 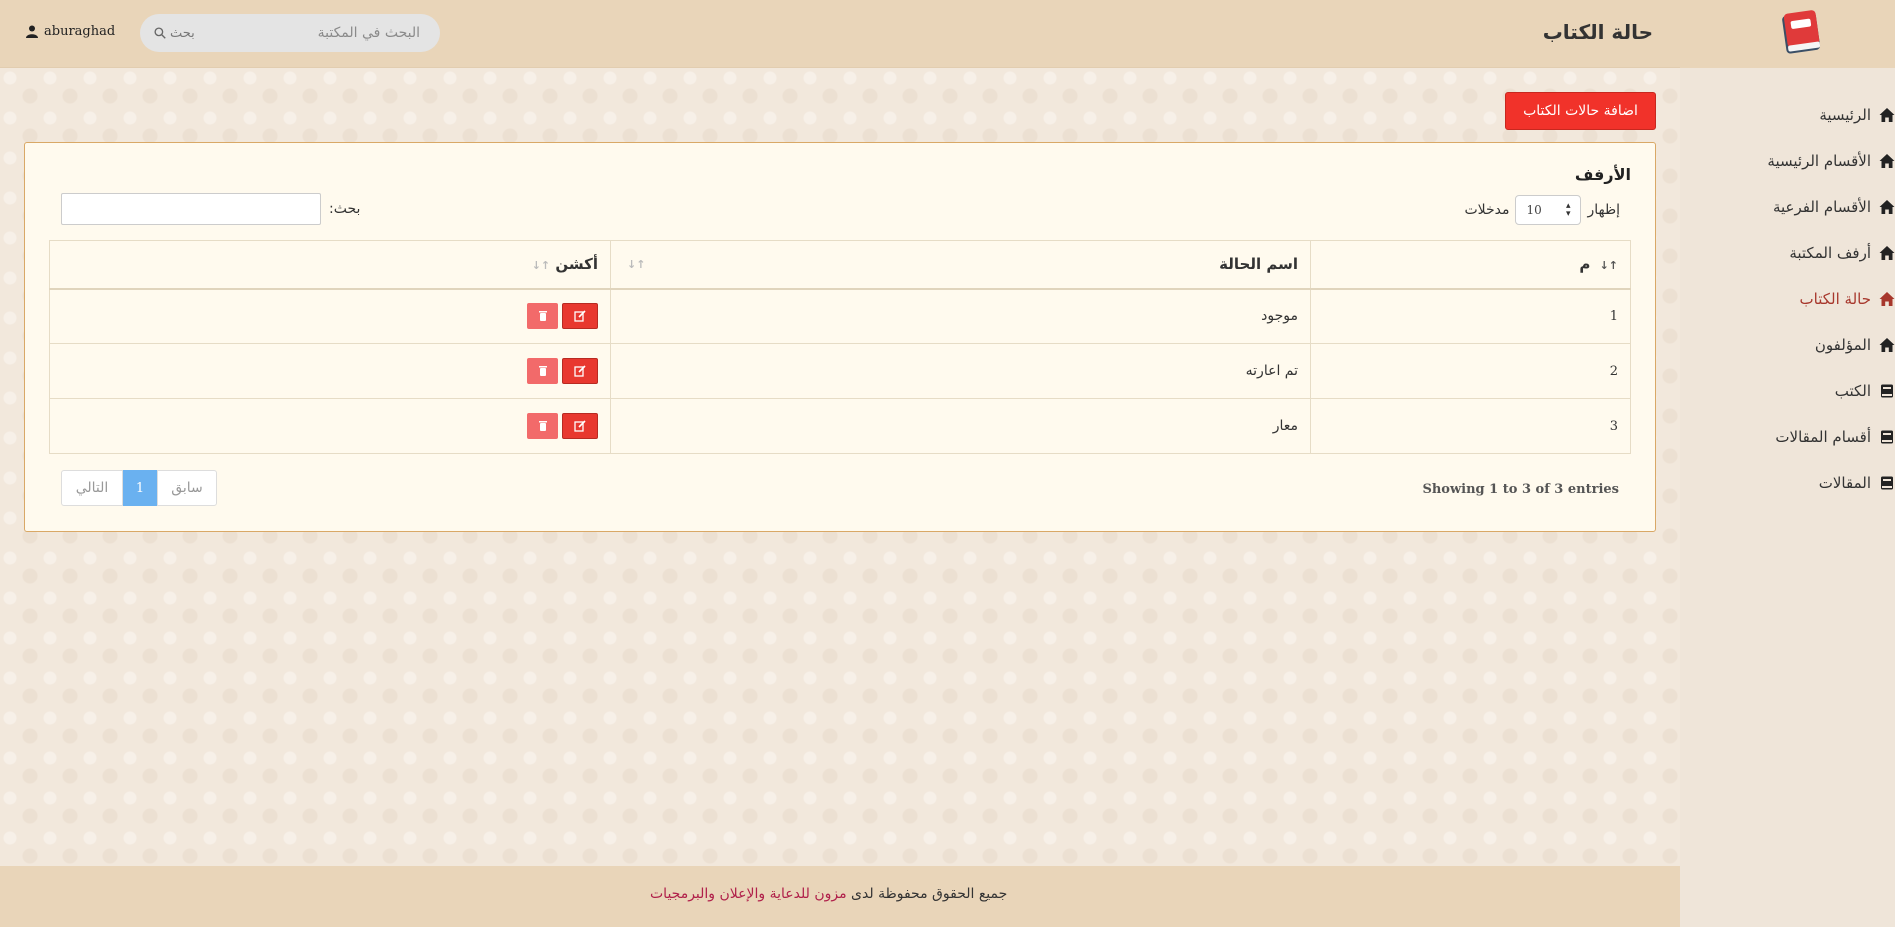 What do you see at coordinates (1787, 391) in the screenshot?
I see `sidebar-item: الكتب` at bounding box center [1787, 391].